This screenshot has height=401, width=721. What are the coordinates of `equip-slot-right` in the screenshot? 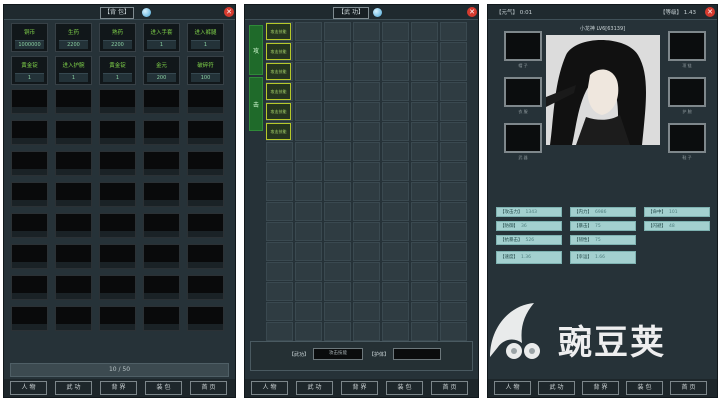 It's located at (687, 138).